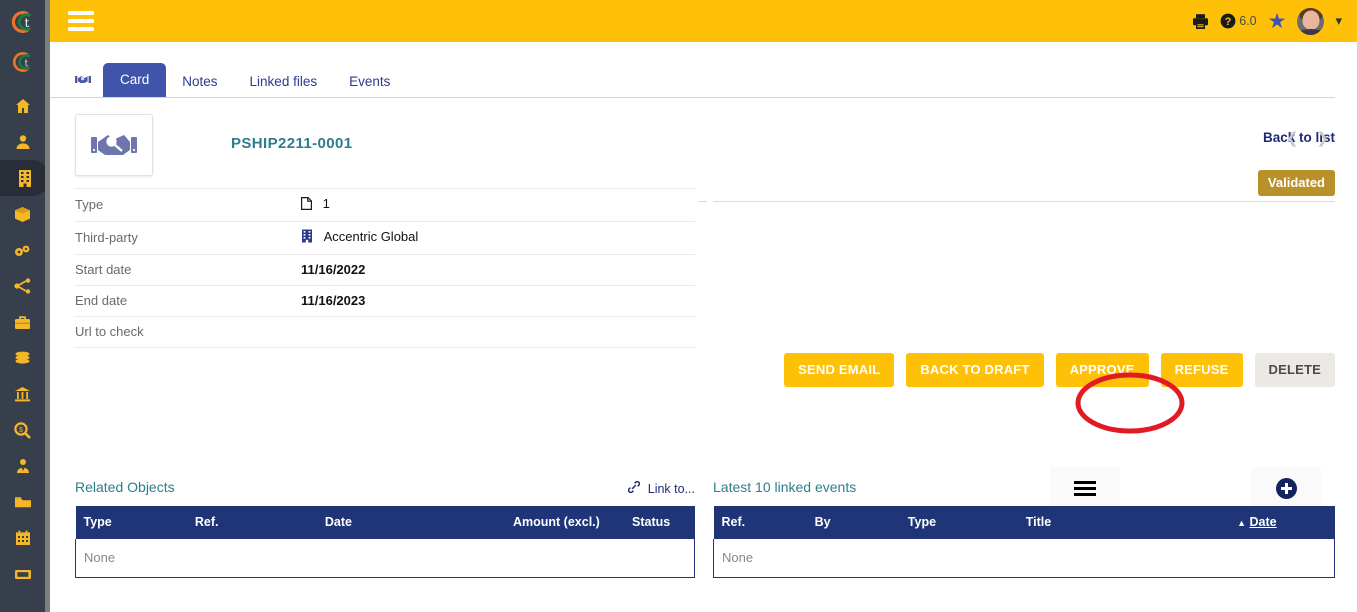  Describe the element at coordinates (1201, 370) in the screenshot. I see `refuse-button: REFUSE` at that location.